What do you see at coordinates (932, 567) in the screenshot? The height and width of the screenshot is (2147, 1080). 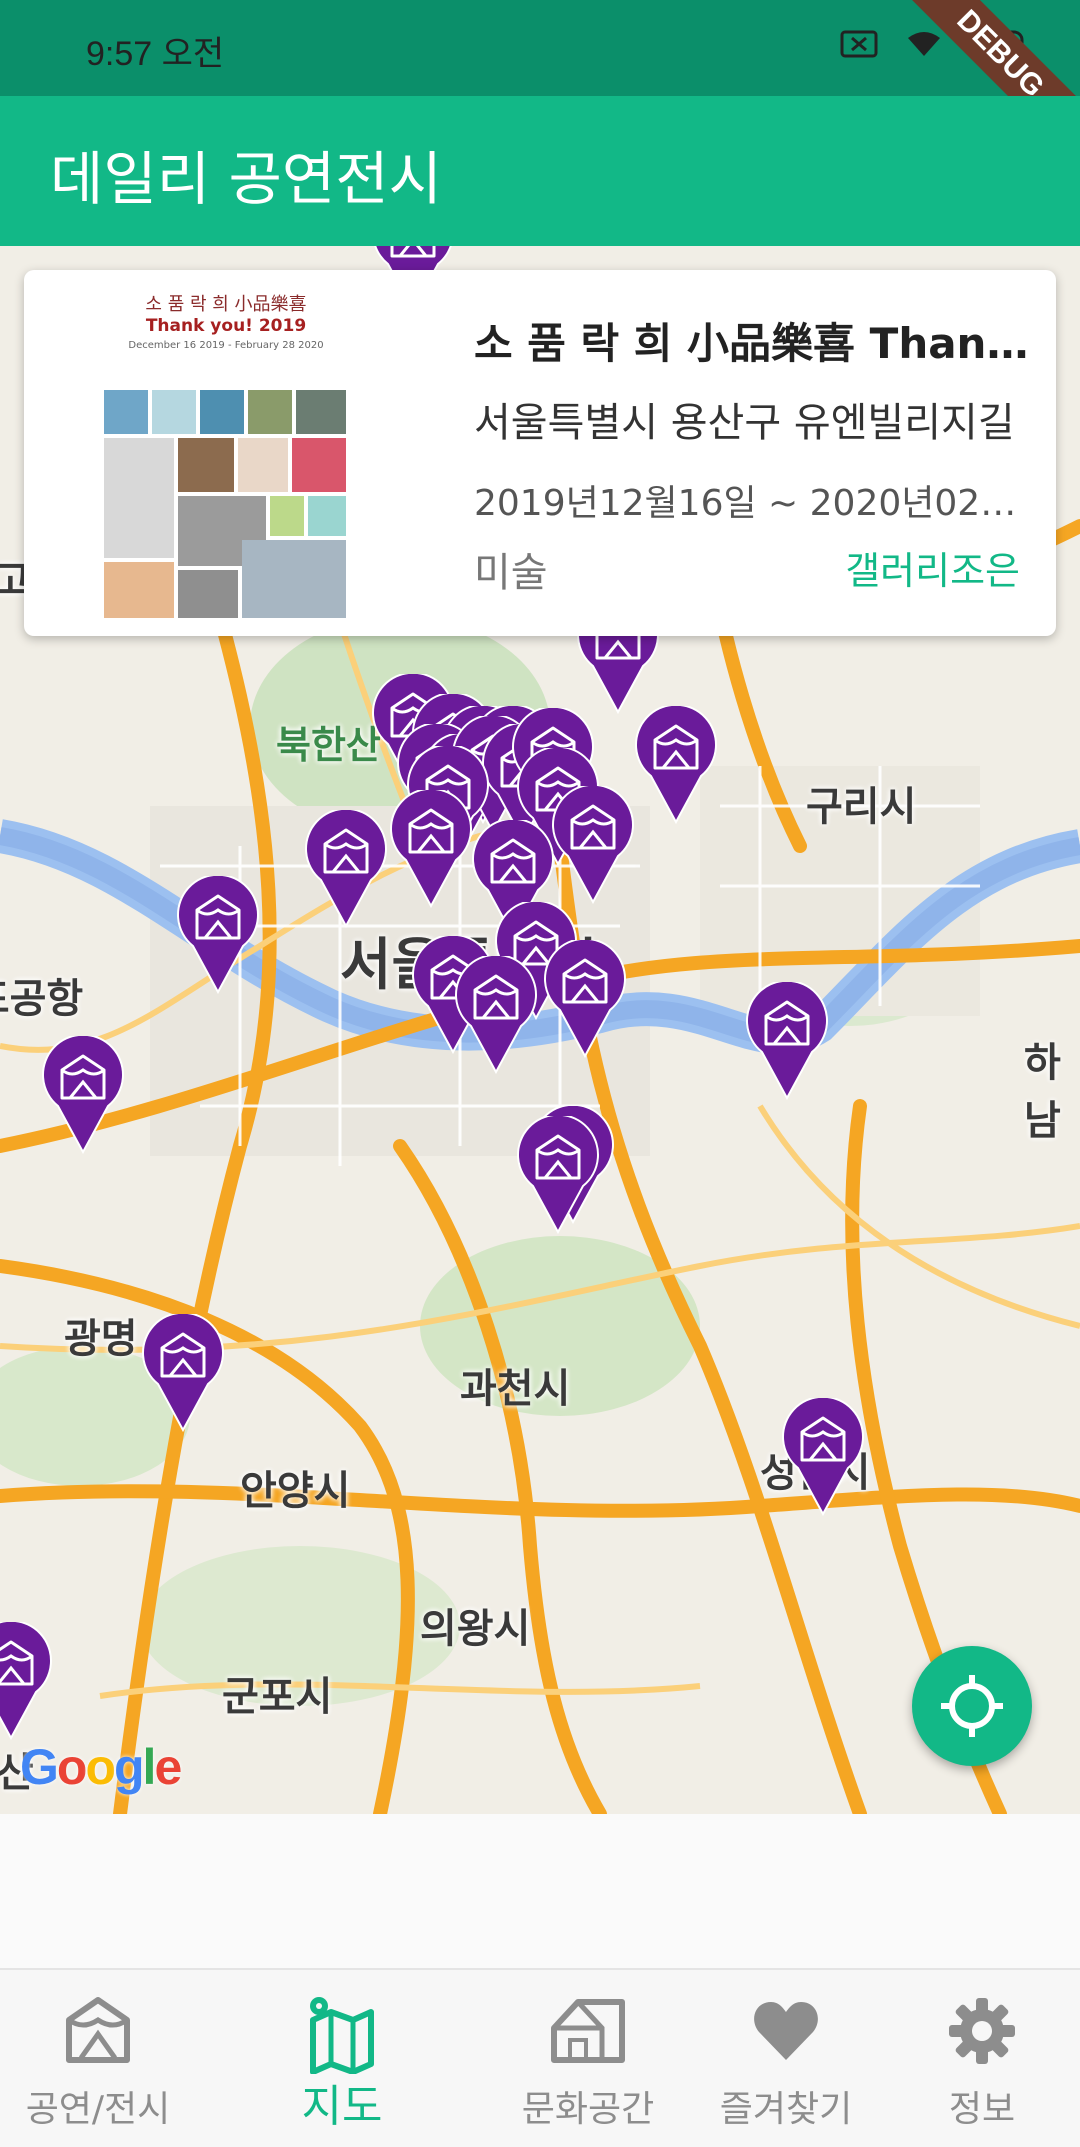 I see `event-venue: 갤러리조은` at bounding box center [932, 567].